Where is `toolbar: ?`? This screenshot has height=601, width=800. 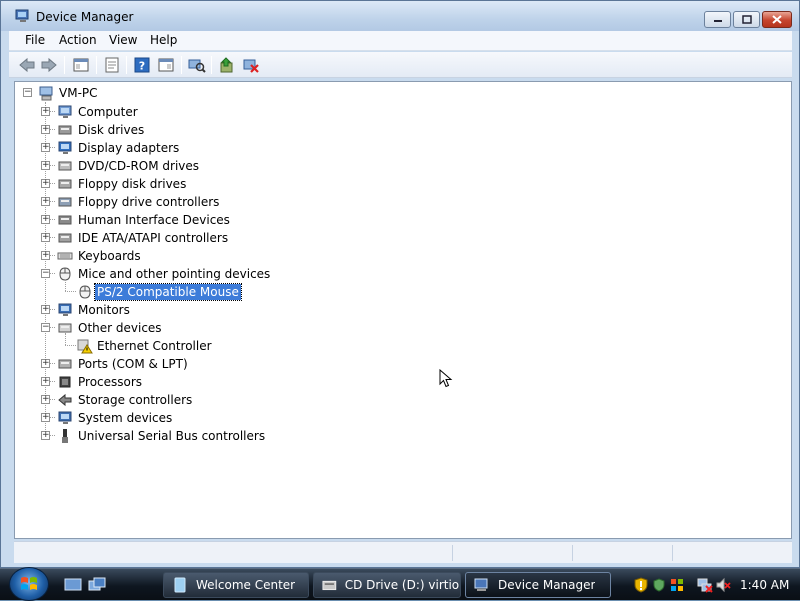 toolbar: ? is located at coordinates (400, 65).